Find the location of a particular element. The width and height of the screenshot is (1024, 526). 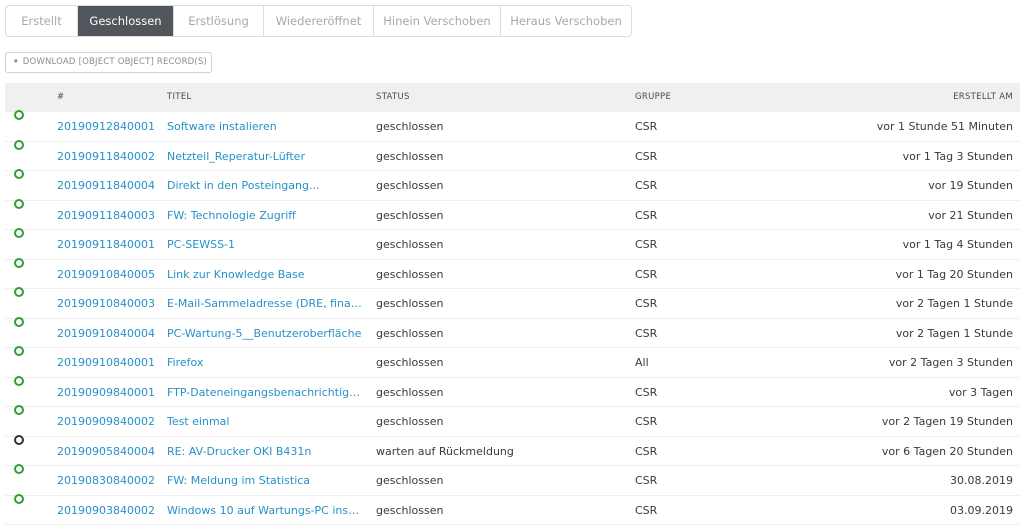

ticket-created: vor 6 Tagen 20 Stunden is located at coordinates (947, 451).